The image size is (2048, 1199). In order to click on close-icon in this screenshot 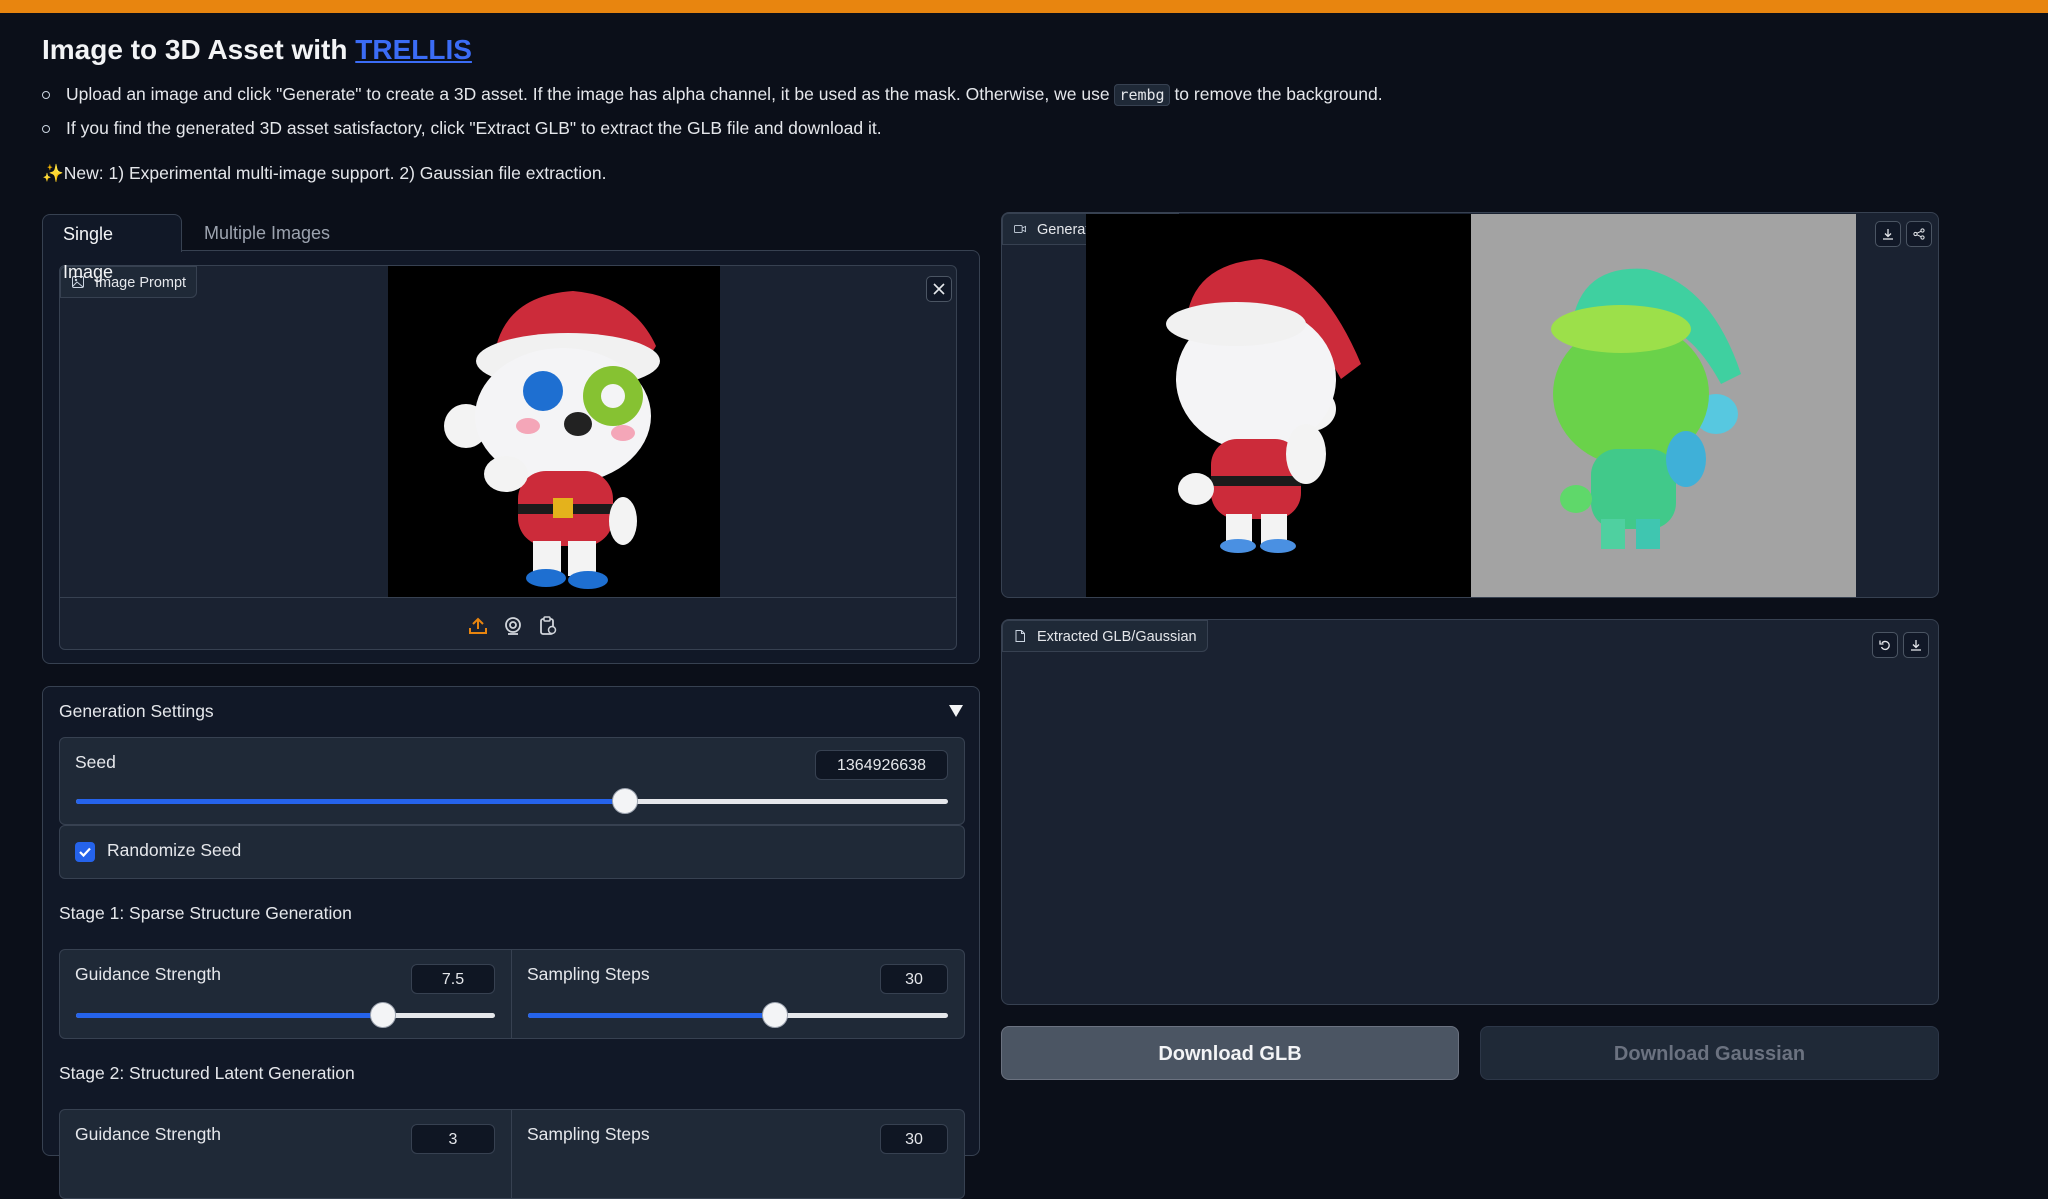, I will do `click(939, 289)`.